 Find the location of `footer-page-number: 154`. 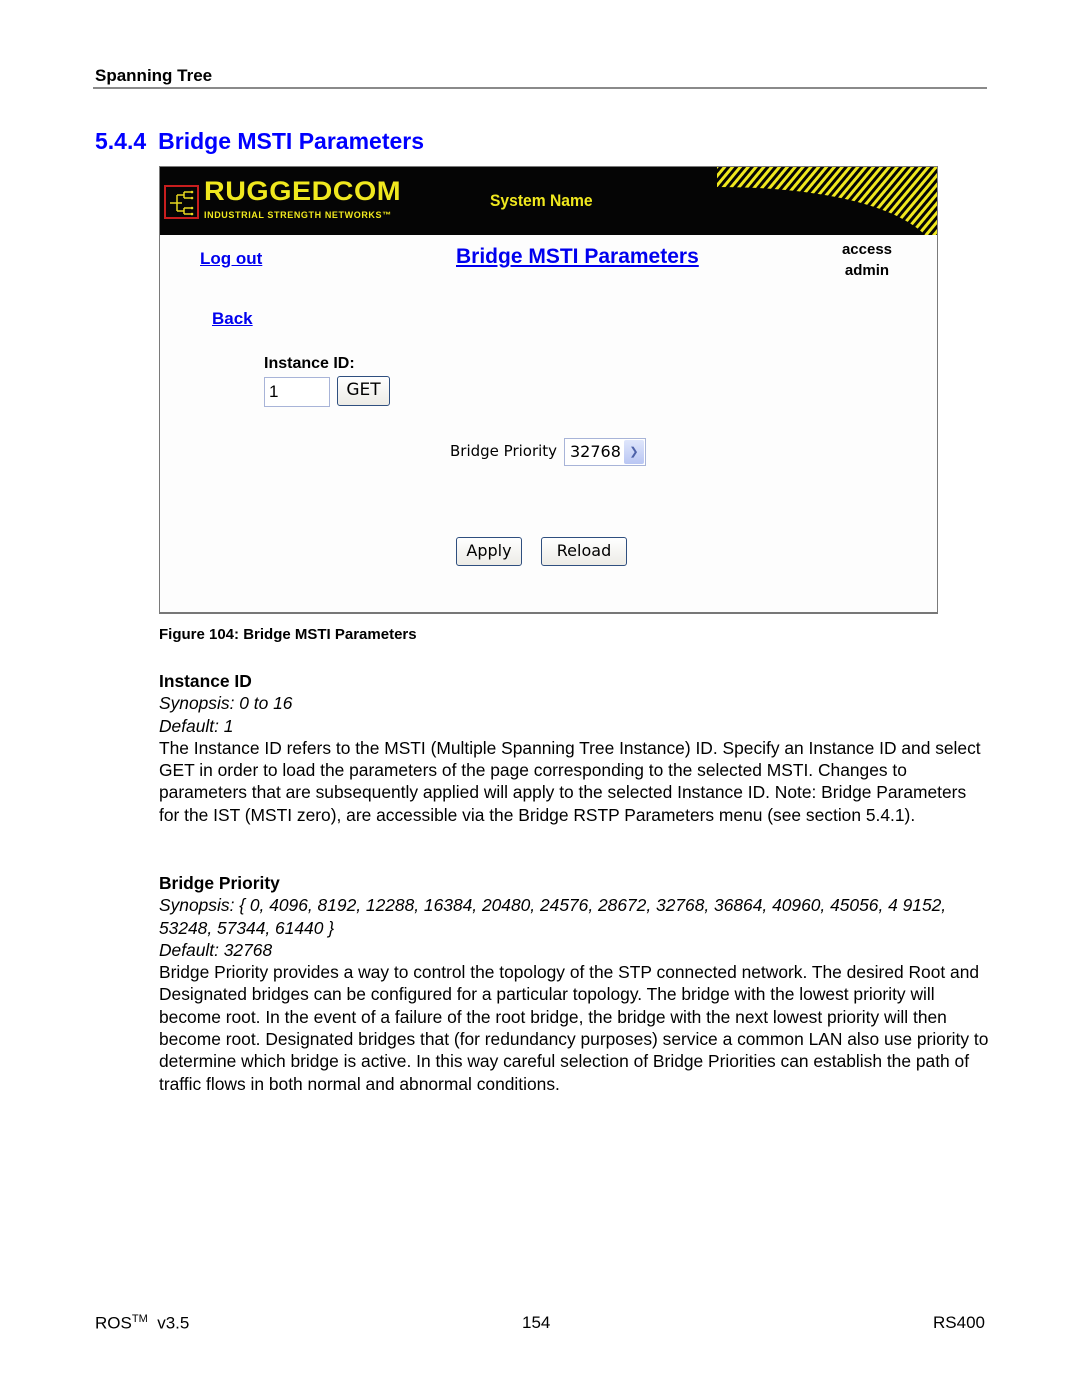

footer-page-number: 154 is located at coordinates (536, 1322).